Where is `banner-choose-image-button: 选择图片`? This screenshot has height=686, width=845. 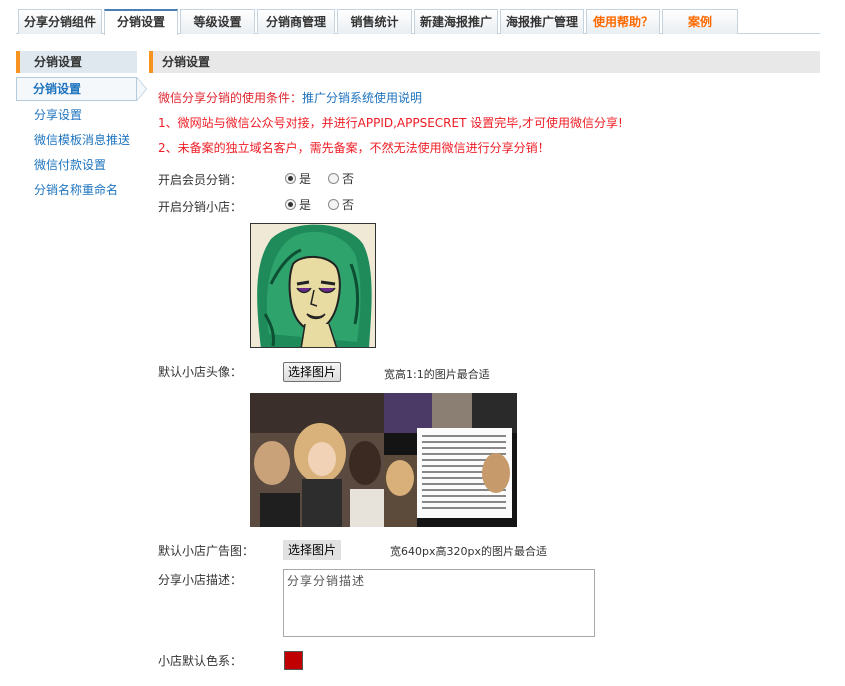 banner-choose-image-button: 选择图片 is located at coordinates (312, 550).